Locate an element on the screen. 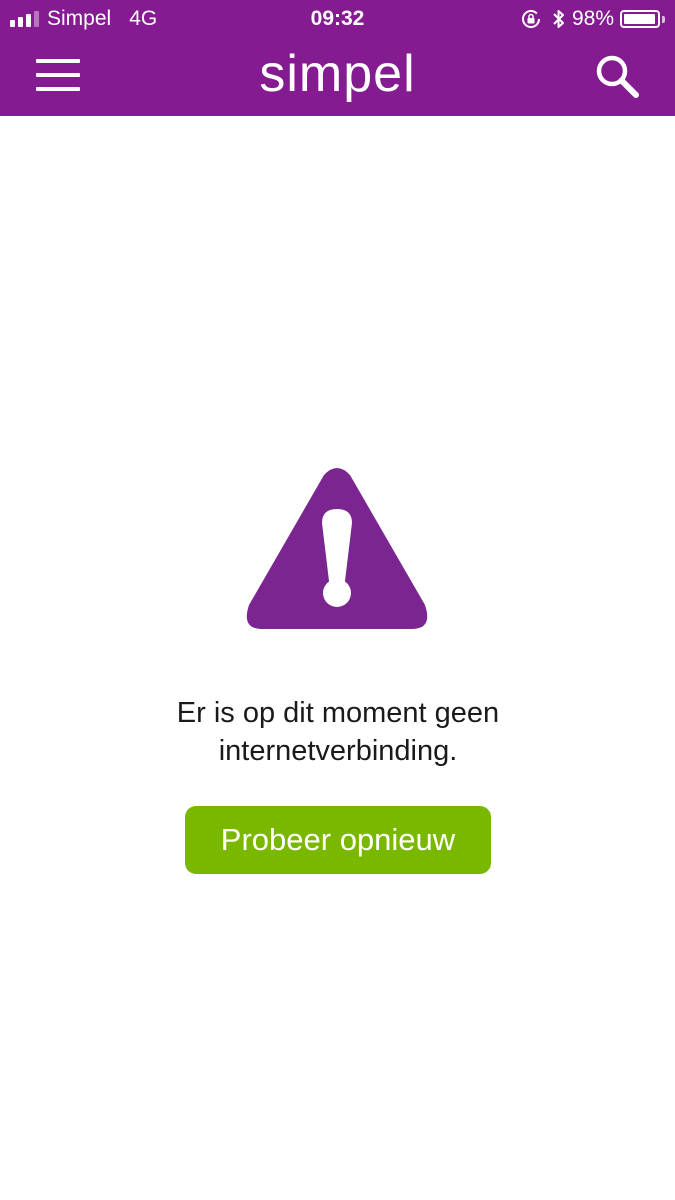  retry-button: Probeer opnieuw is located at coordinates (338, 840).